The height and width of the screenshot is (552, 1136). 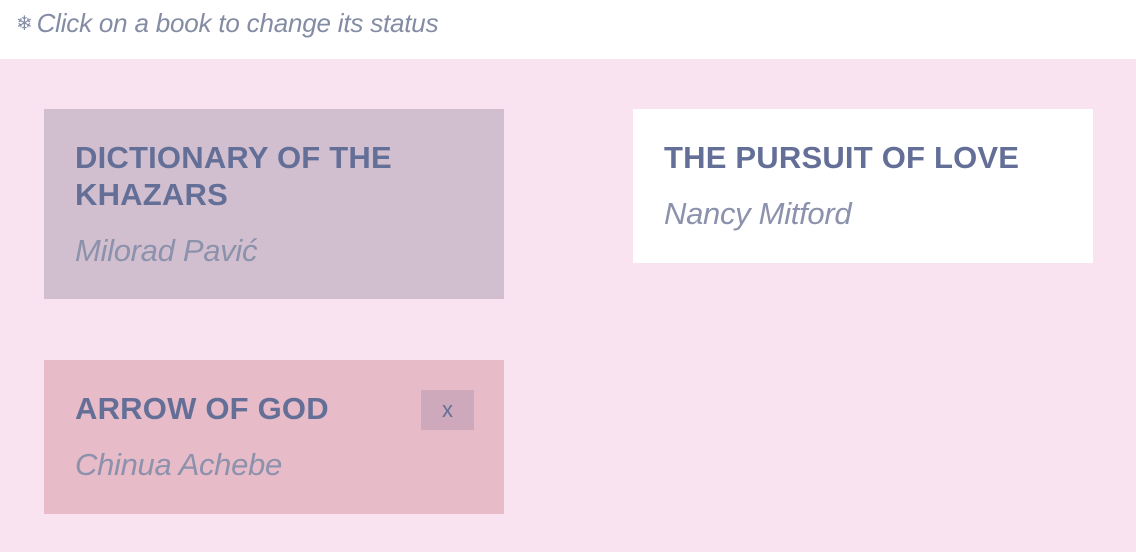 What do you see at coordinates (842, 157) in the screenshot?
I see `book-title: THE PURSUIT OF LOVE` at bounding box center [842, 157].